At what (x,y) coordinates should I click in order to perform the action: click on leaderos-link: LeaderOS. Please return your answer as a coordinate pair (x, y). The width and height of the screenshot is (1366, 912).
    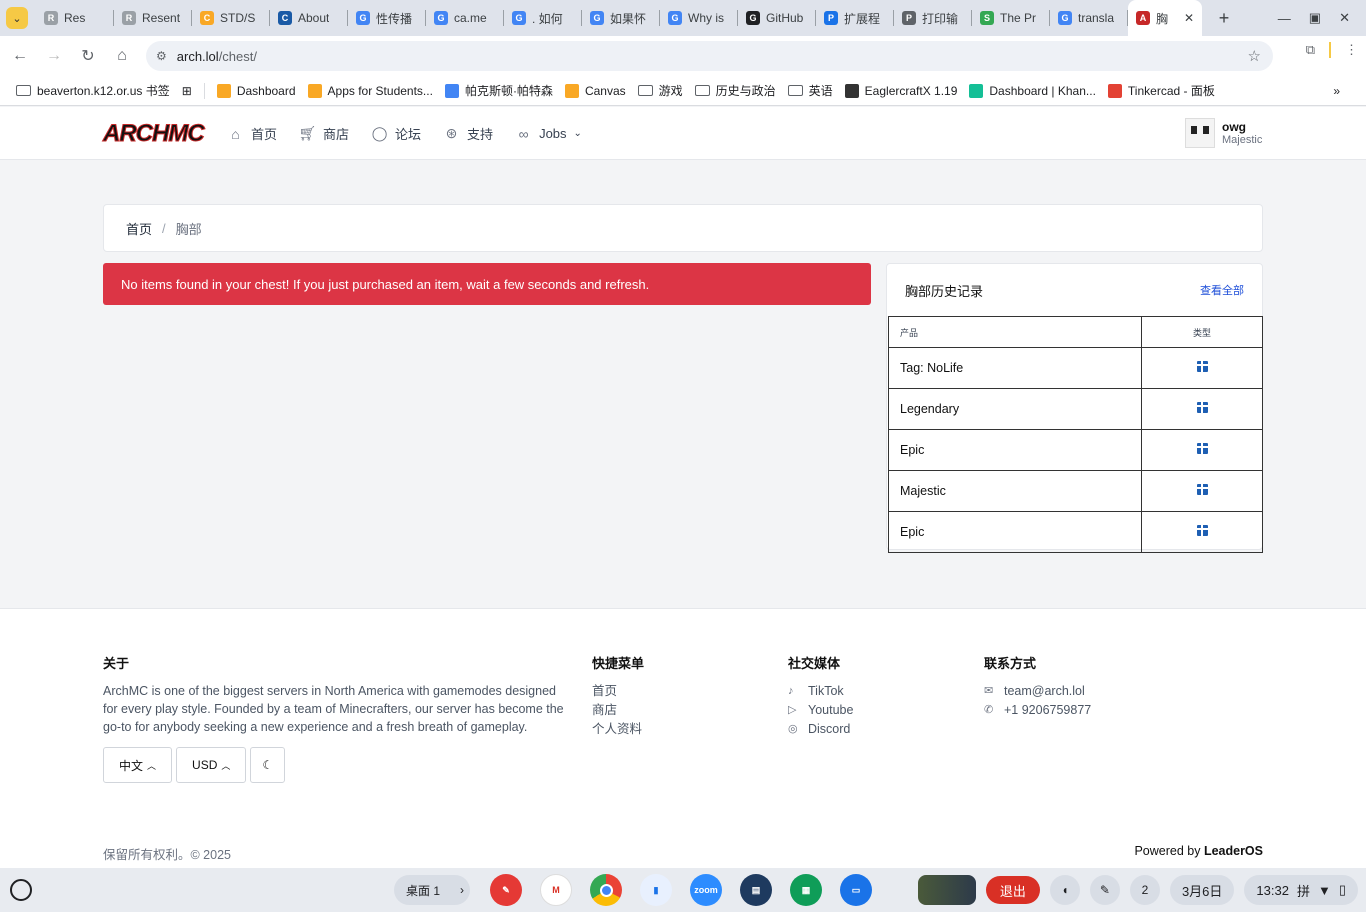
    Looking at the image, I should click on (1233, 851).